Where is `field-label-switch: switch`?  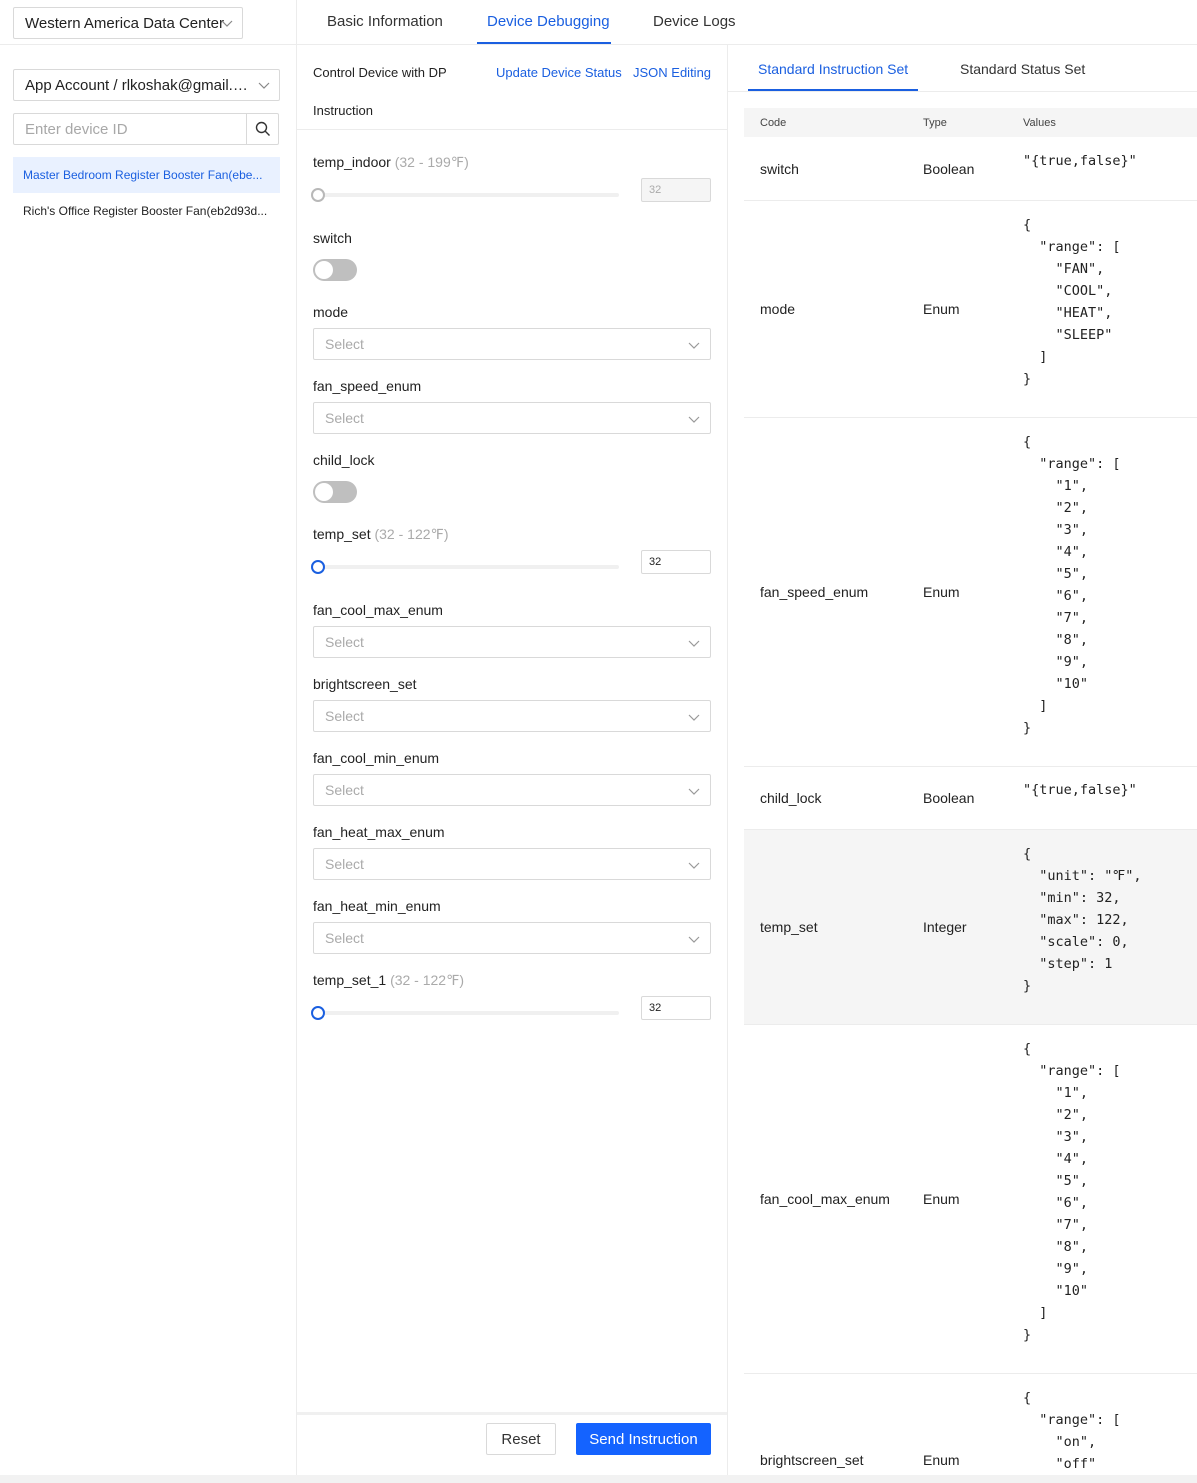 field-label-switch: switch is located at coordinates (332, 238).